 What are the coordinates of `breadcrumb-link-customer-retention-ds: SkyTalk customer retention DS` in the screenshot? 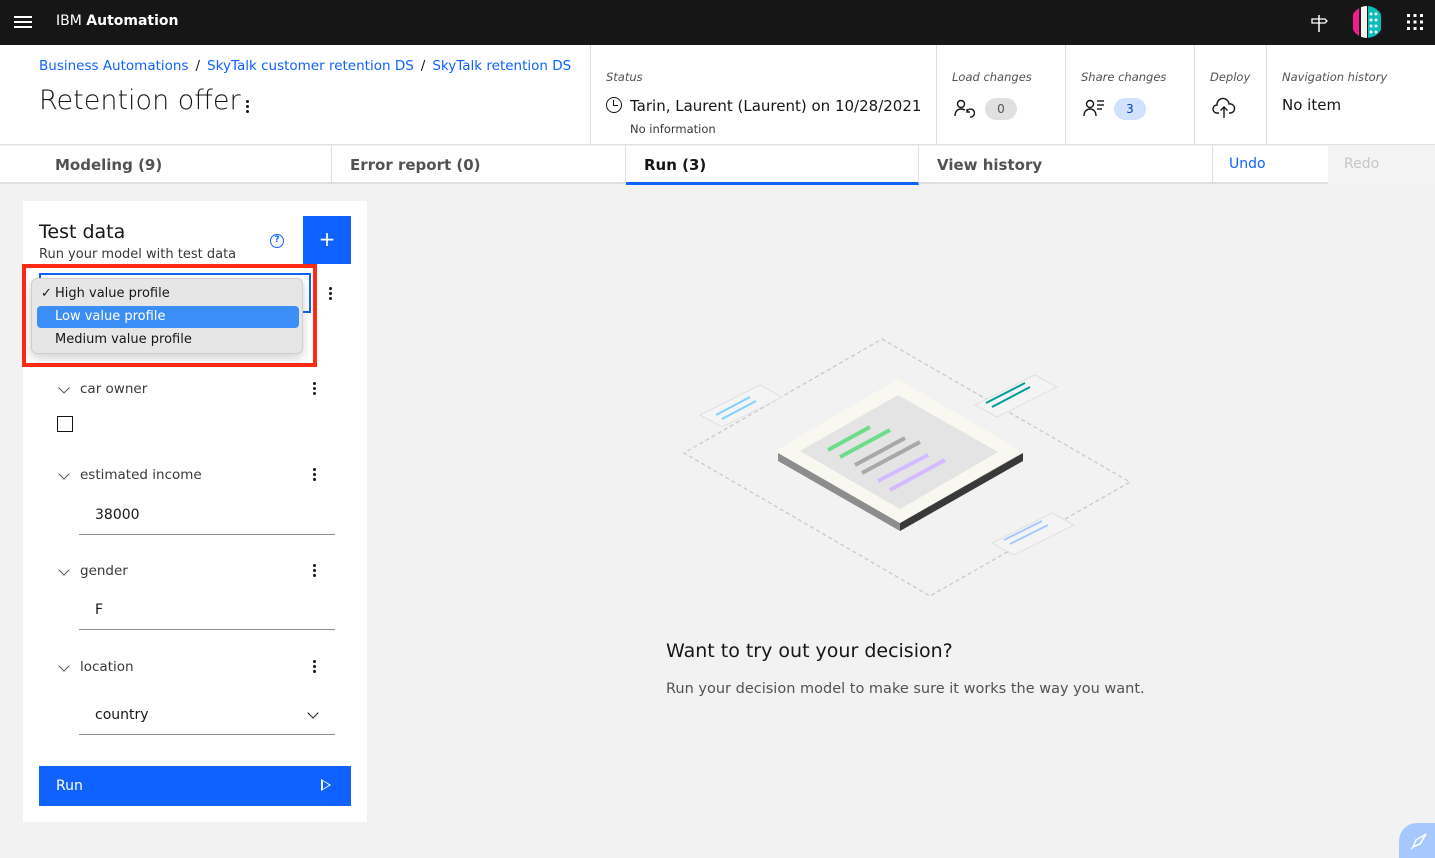 It's located at (310, 66).